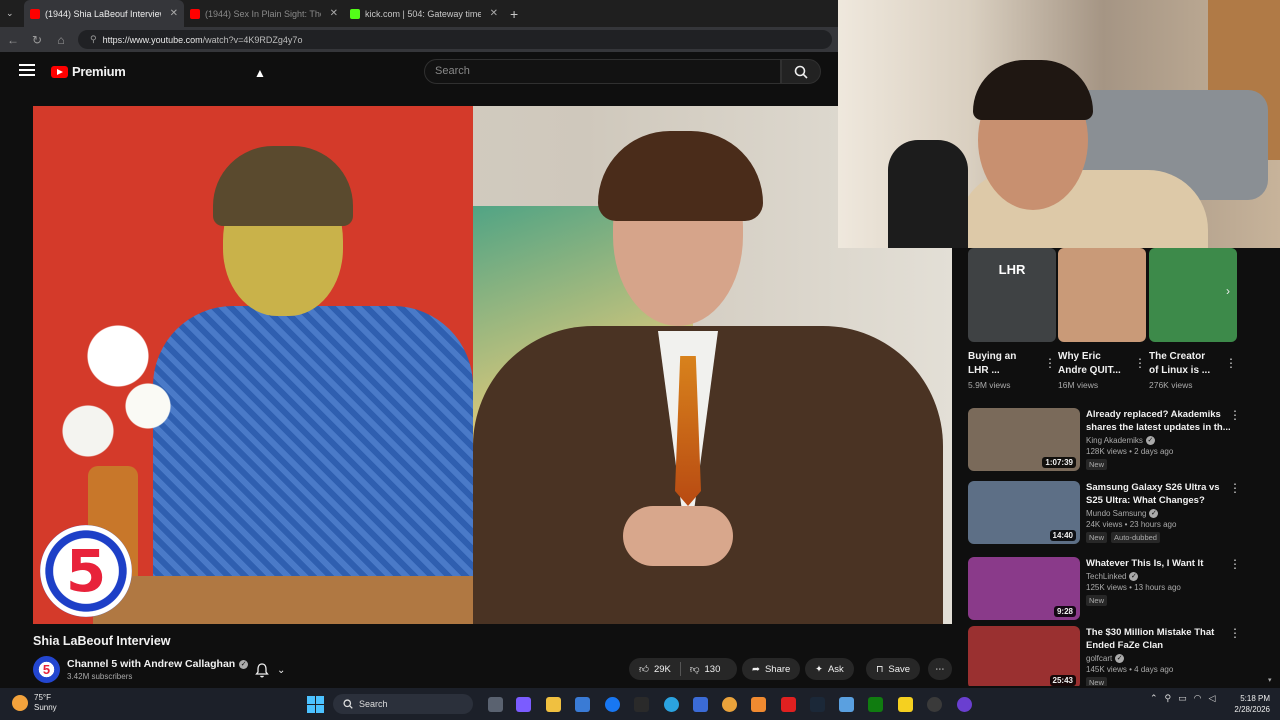 The height and width of the screenshot is (720, 1280). What do you see at coordinates (1116, 513) in the screenshot?
I see `channel-name: Mundo Samsung` at bounding box center [1116, 513].